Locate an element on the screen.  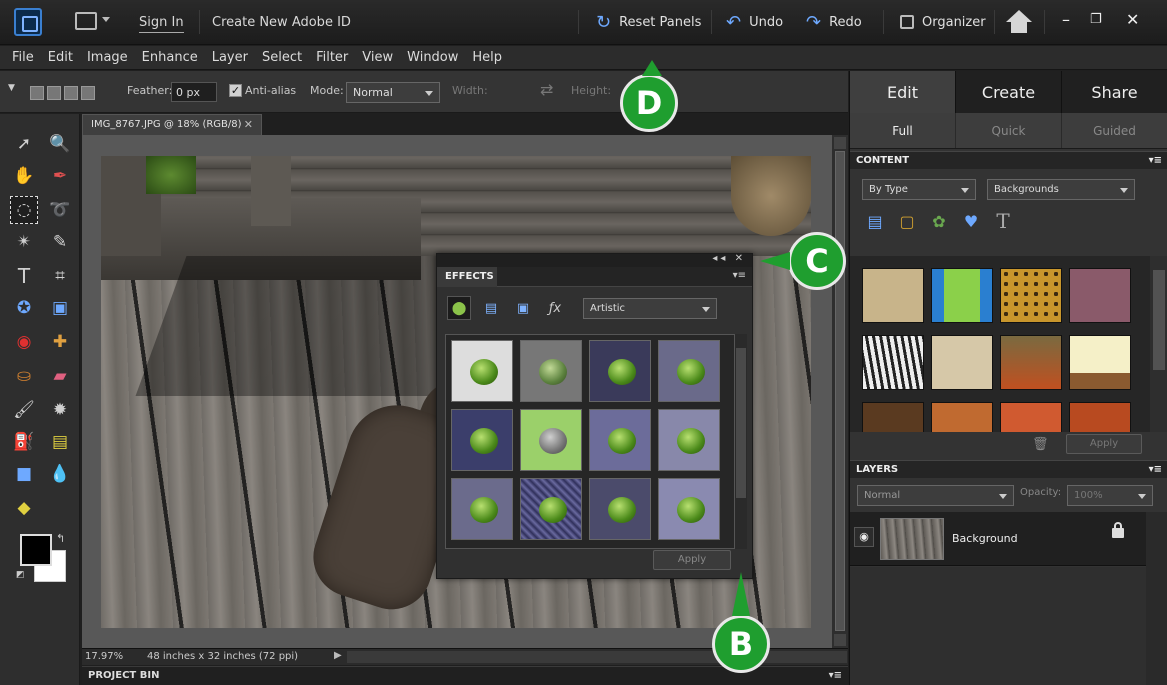
close-icon: ✕ is located at coordinates (1132, 19).